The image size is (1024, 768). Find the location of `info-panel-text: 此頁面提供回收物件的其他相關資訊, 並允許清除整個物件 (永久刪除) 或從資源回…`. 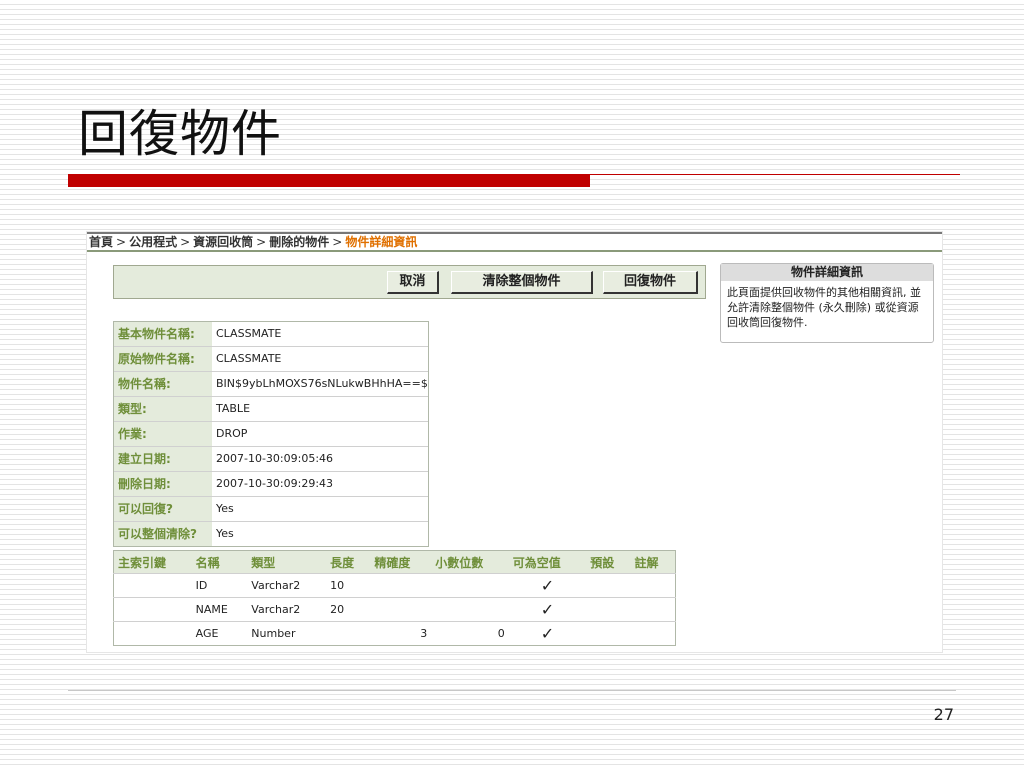

info-panel-text: 此頁面提供回收物件的其他相關資訊, 並允許清除整個物件 (永久刪除) 或從資源回… is located at coordinates (824, 307).